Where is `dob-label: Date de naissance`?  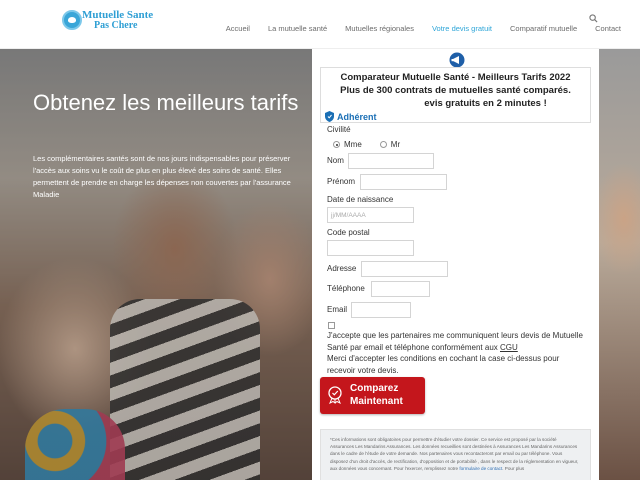
dob-label: Date de naissance is located at coordinates (360, 199).